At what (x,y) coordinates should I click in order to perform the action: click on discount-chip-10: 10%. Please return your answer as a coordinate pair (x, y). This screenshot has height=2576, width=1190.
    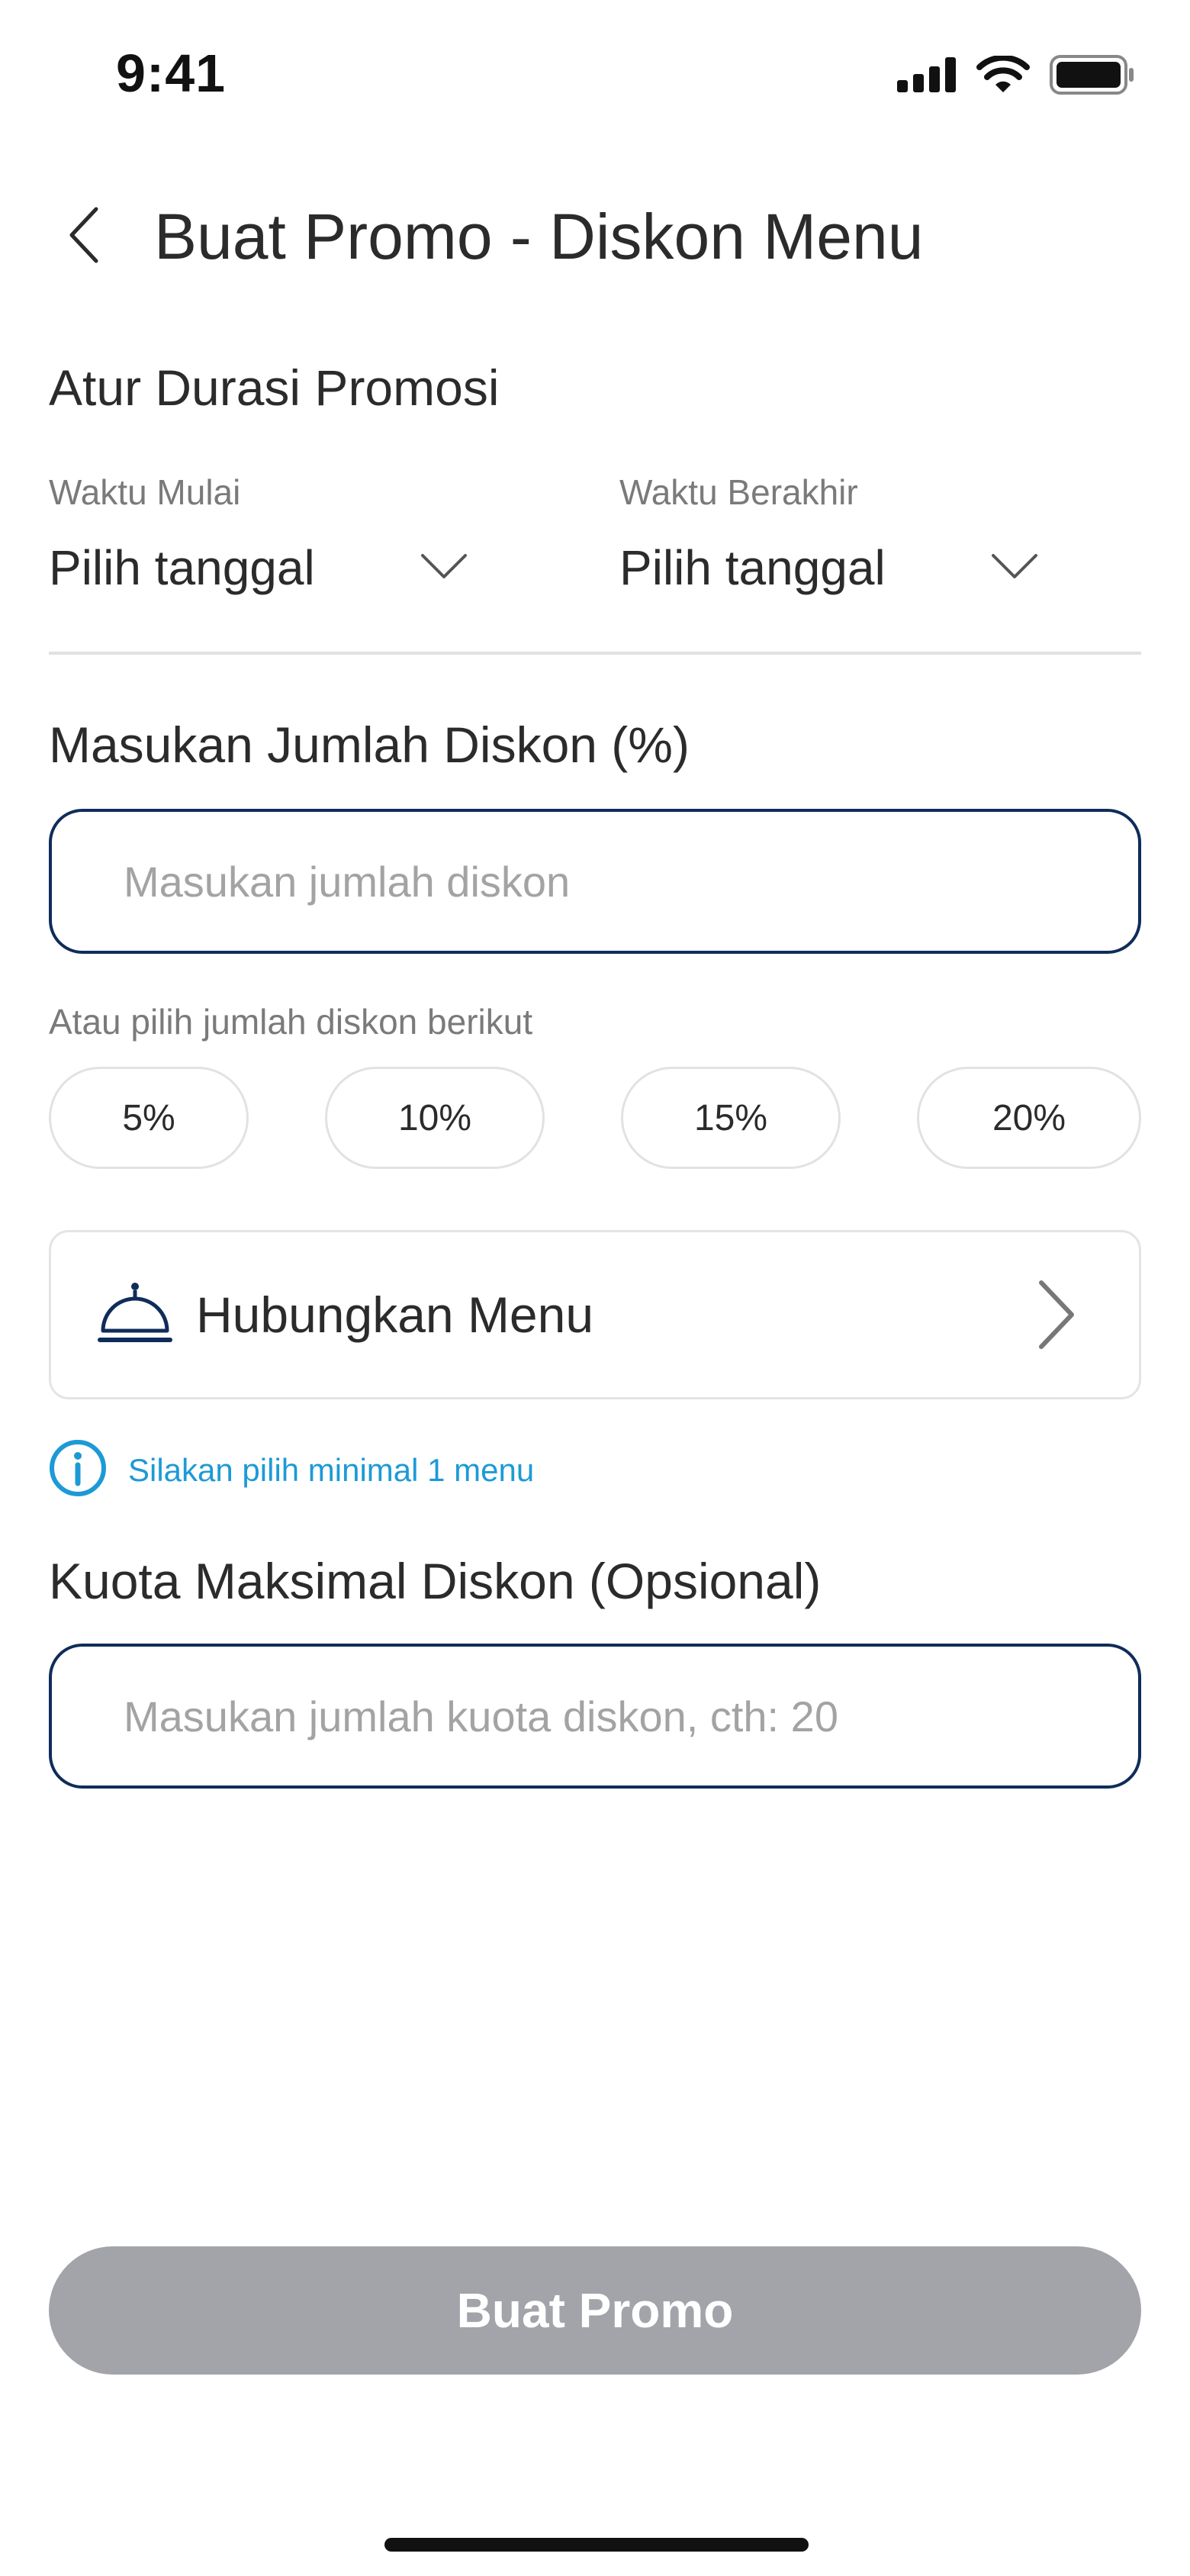
    Looking at the image, I should click on (435, 1118).